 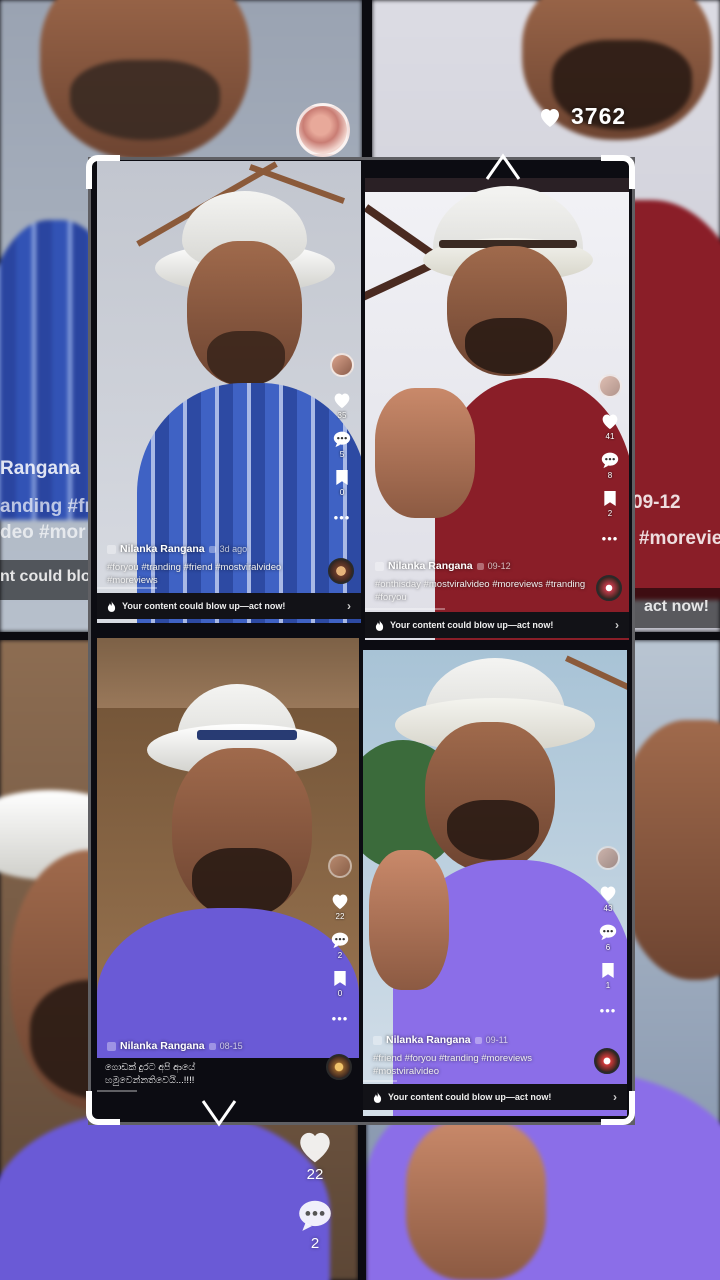 I want to click on background-action-rail: 22 2, so click(x=315, y=1197).